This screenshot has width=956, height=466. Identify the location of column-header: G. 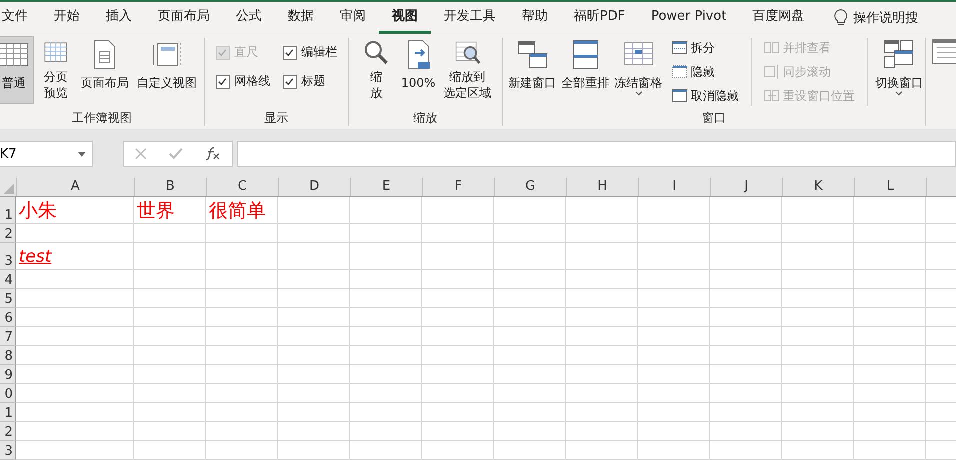
(531, 187).